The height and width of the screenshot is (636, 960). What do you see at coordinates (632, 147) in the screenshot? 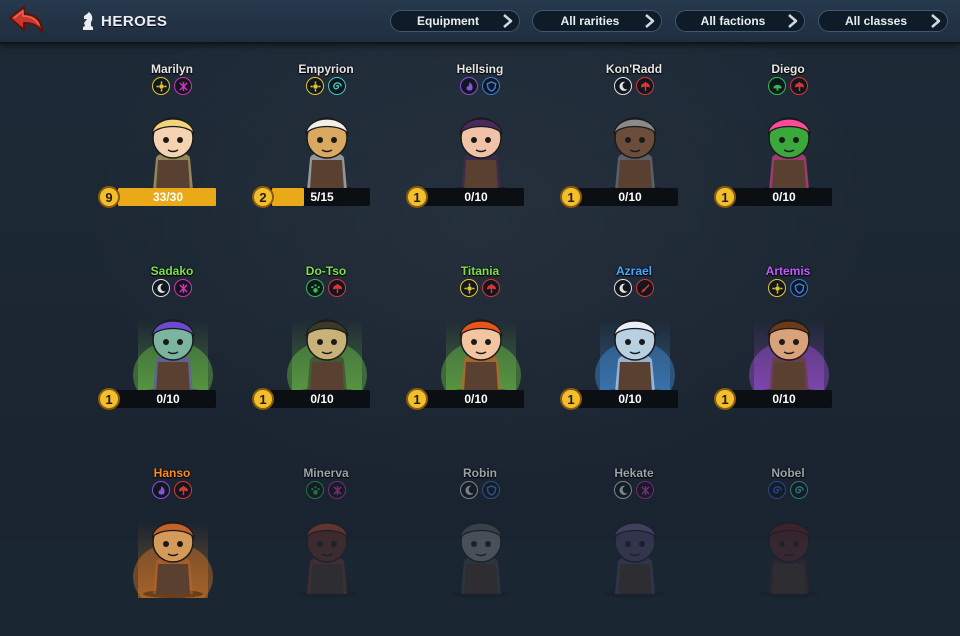
I see `hero-card: Kon'Radd 1 0/10` at bounding box center [632, 147].